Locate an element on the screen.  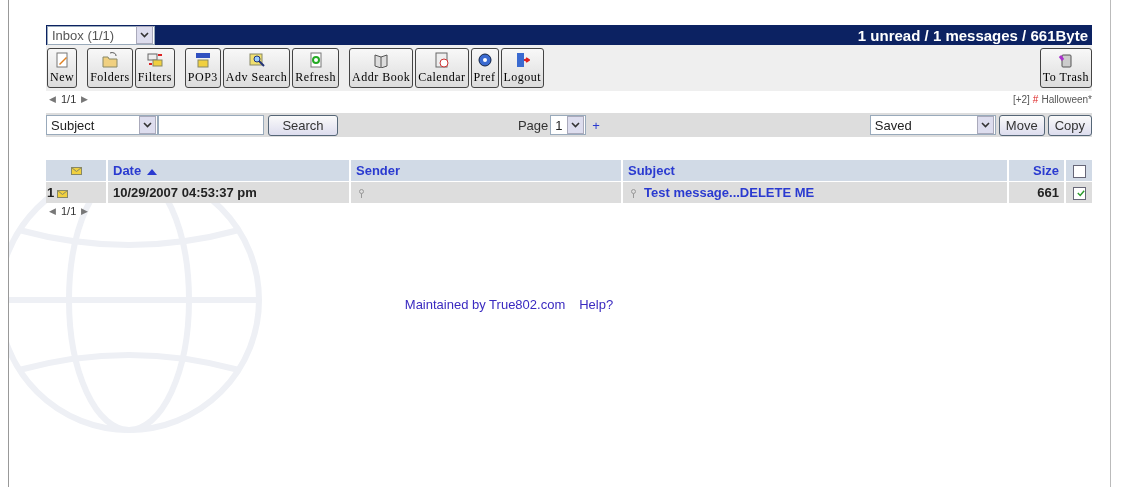
toolbar-button: Calendar is located at coordinates (442, 68).